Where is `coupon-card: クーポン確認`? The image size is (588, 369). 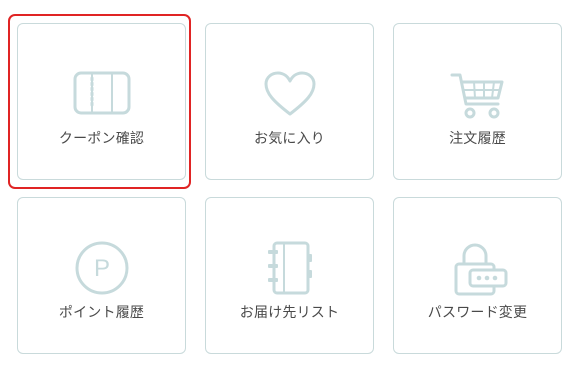
coupon-card: クーポン確認 is located at coordinates (101, 101).